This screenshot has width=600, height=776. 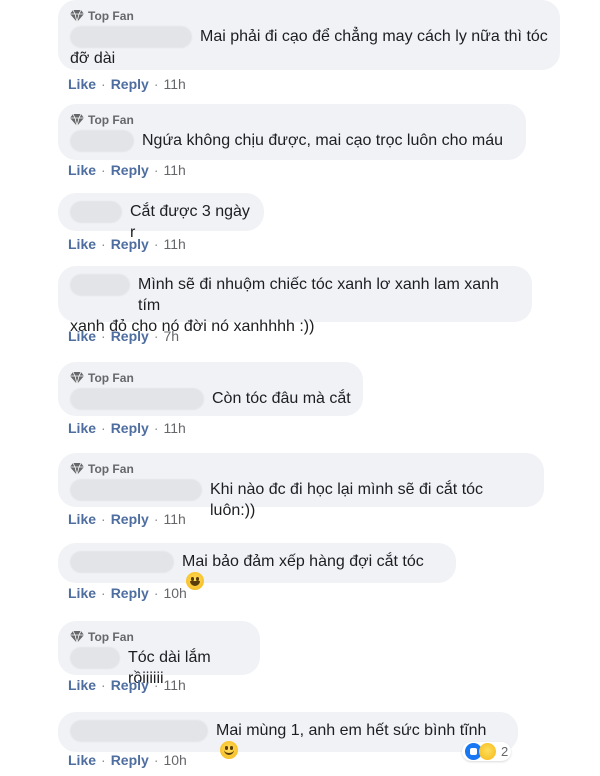 I want to click on reaction-count: 2, so click(x=505, y=751).